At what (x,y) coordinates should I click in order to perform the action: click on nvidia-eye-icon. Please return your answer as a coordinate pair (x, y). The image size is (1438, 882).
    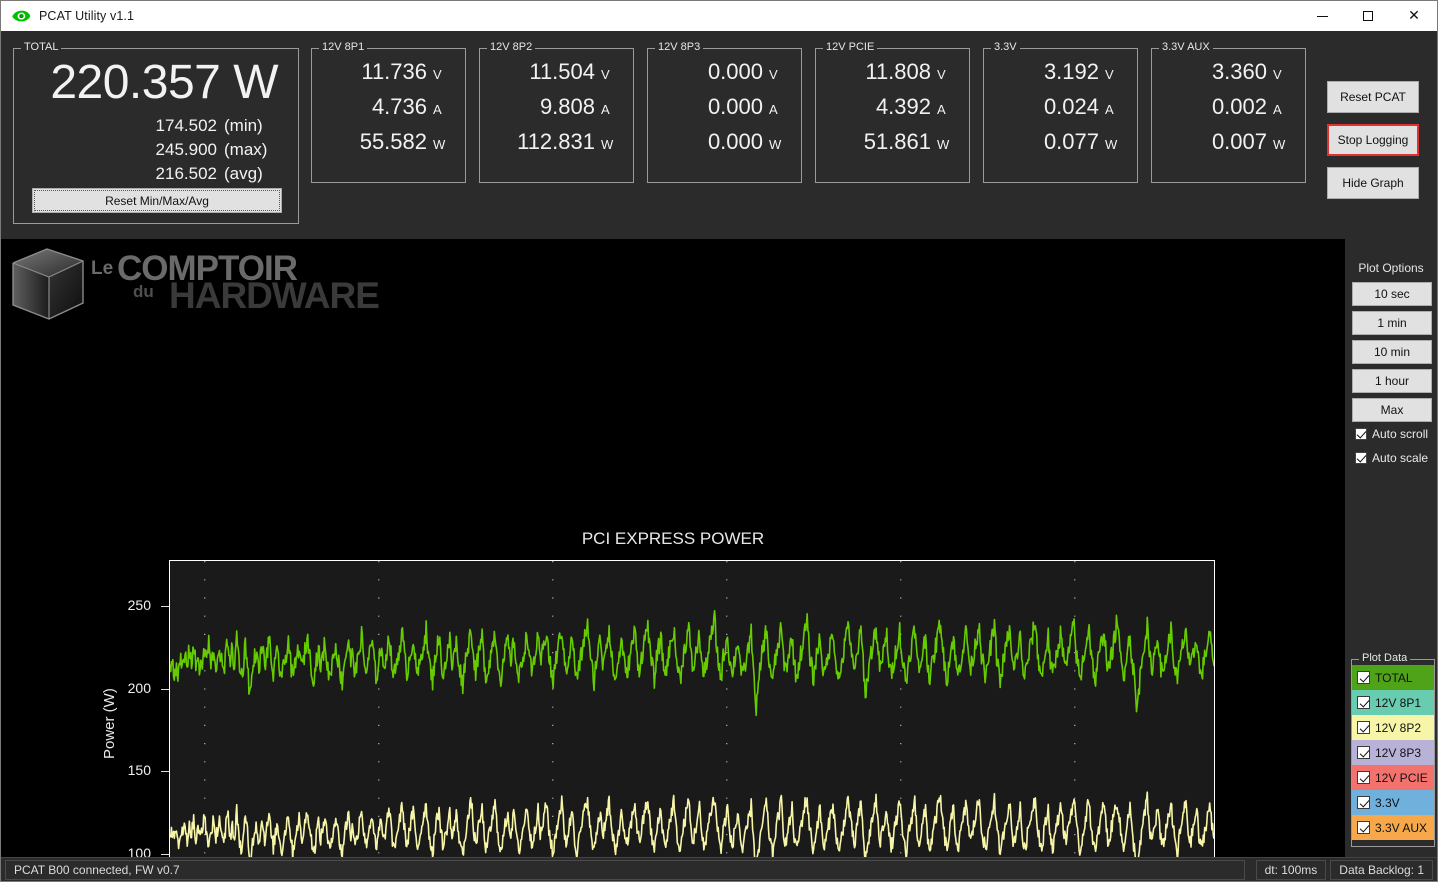
    Looking at the image, I should click on (21, 16).